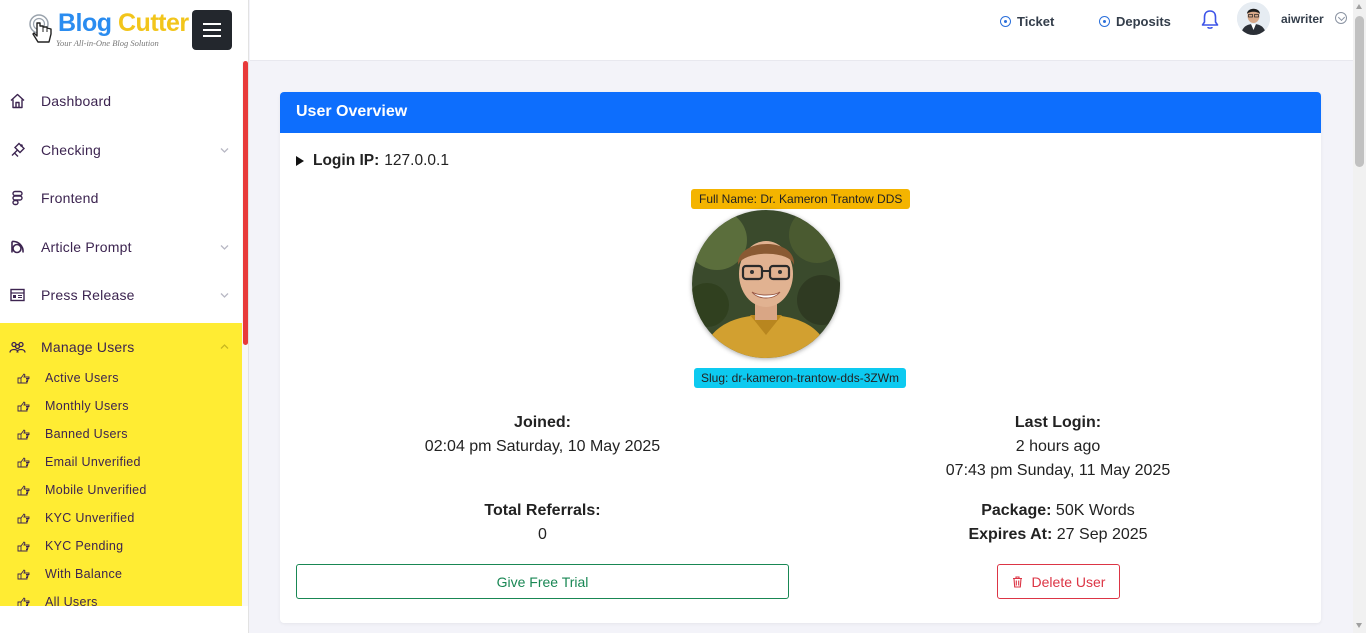 This screenshot has height=633, width=1366. Describe the element at coordinates (800, 378) in the screenshot. I see `slug-badge: Slug: dr-kameron-trantow-dds-3ZWm` at that location.